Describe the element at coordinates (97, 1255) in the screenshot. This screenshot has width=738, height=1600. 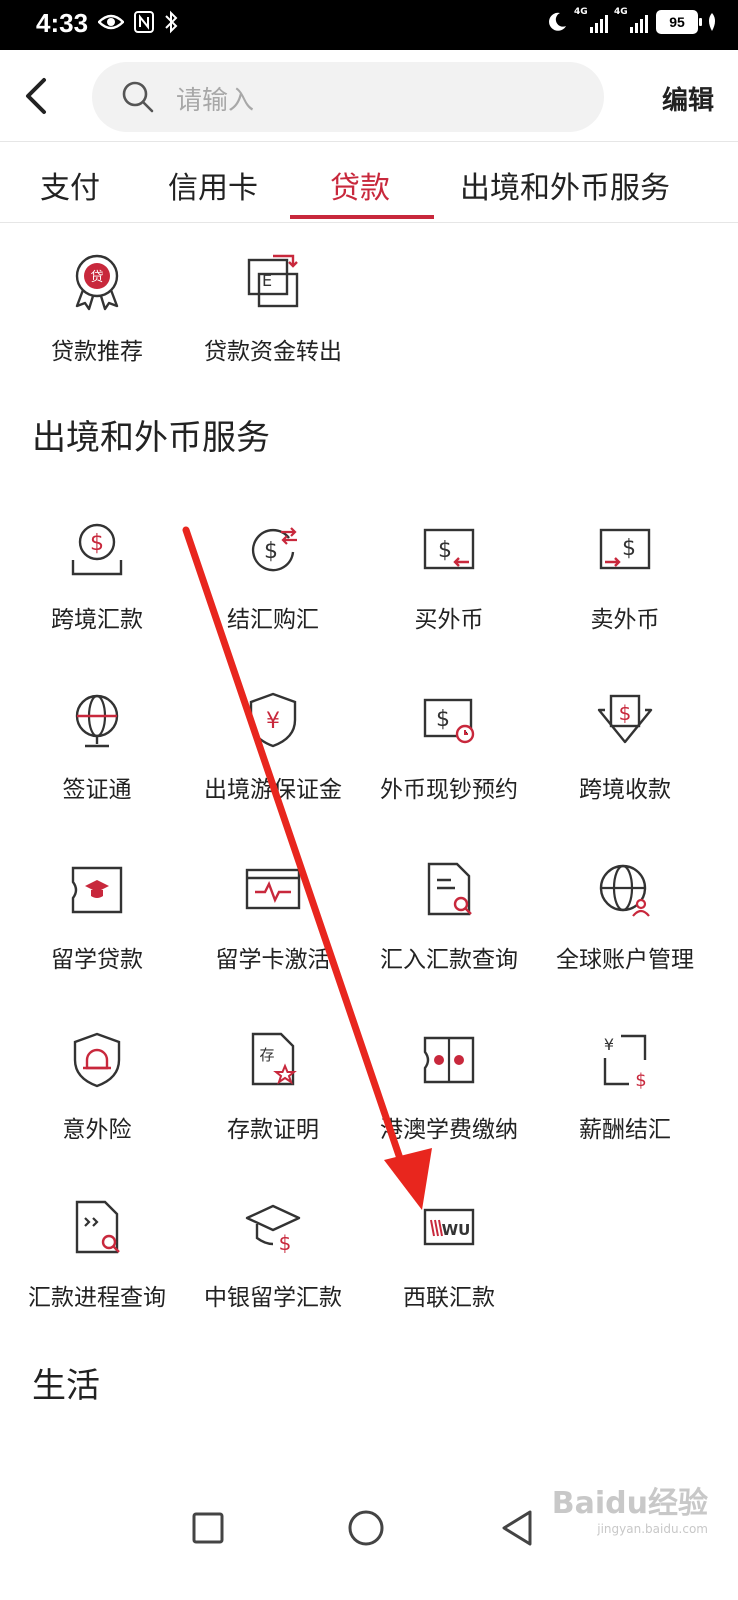
I see `grid-item-remit-progress: 汇款进程查询` at that location.